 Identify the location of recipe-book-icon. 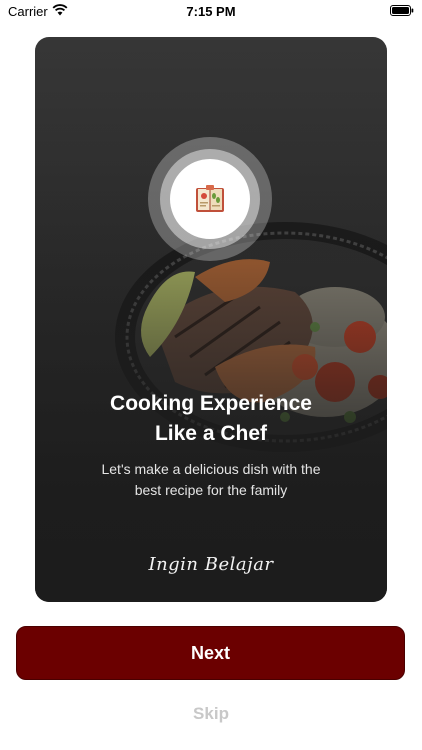
(210, 198).